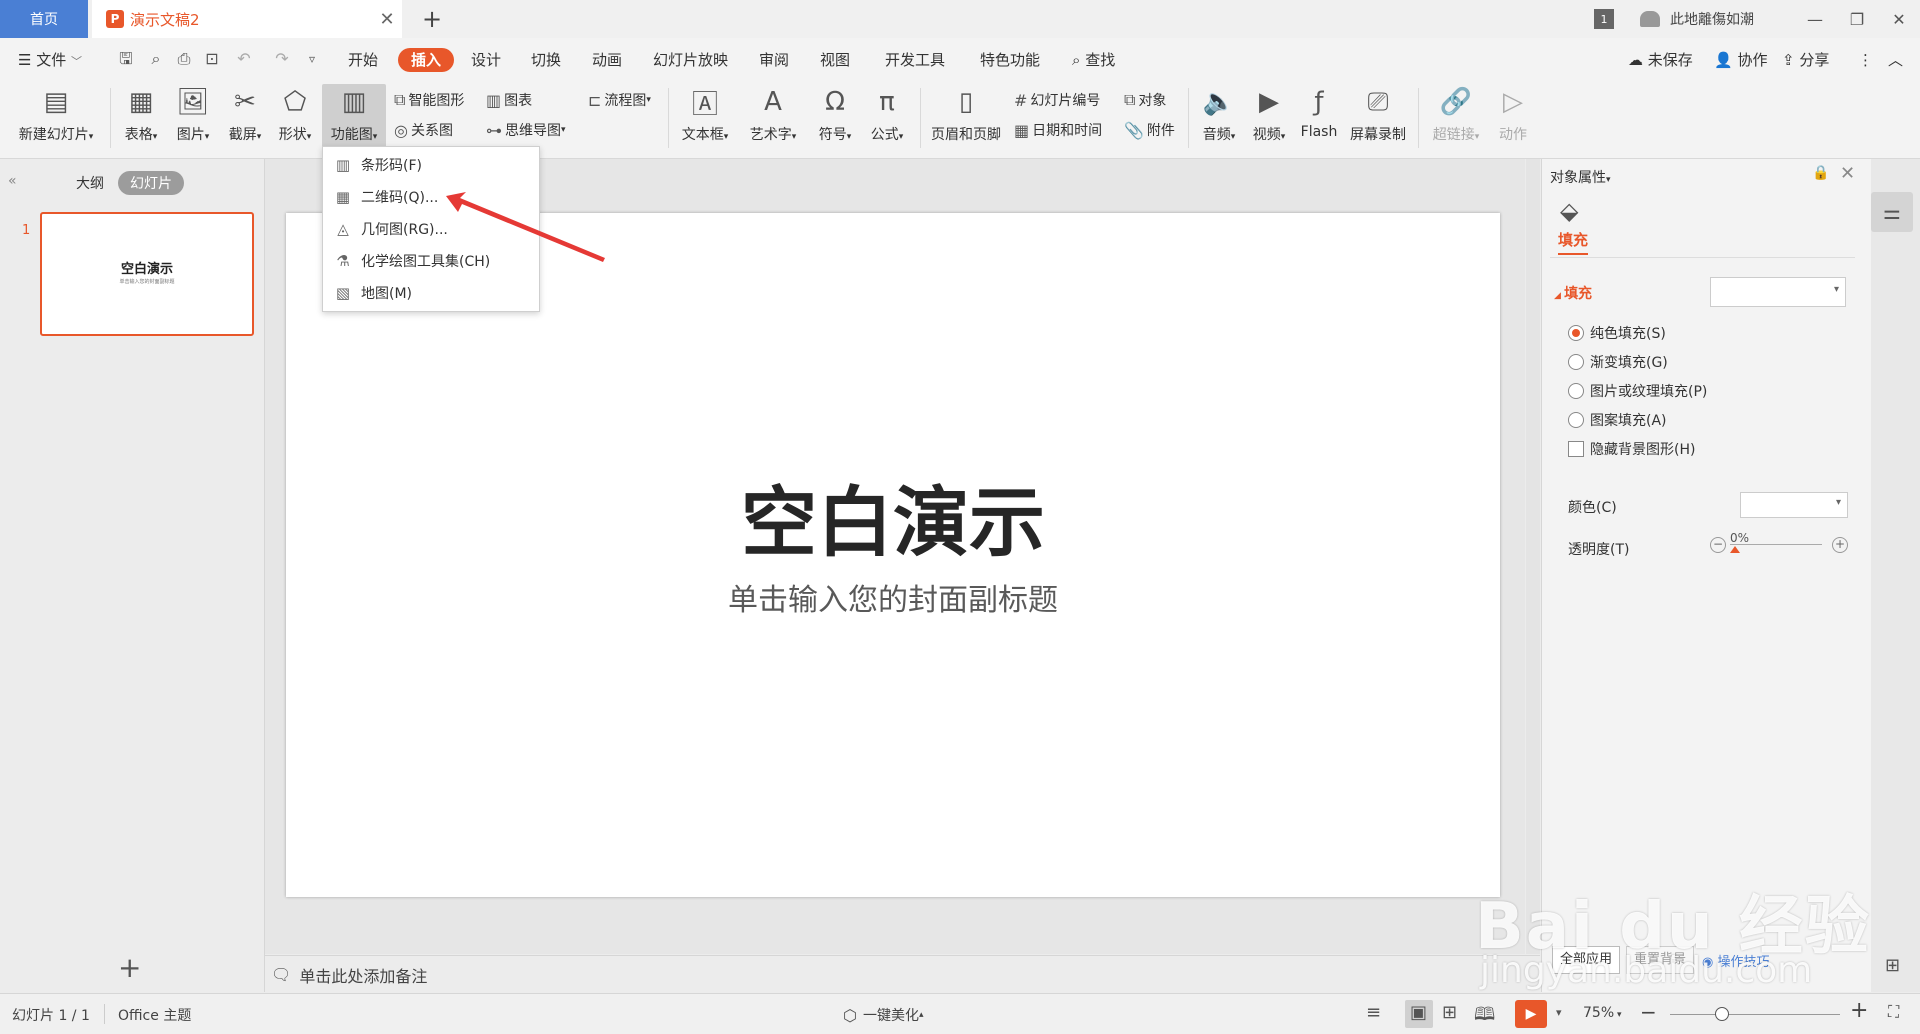 This screenshot has height=1034, width=1920. I want to click on attachment-button: 📎 附件, so click(1149, 130).